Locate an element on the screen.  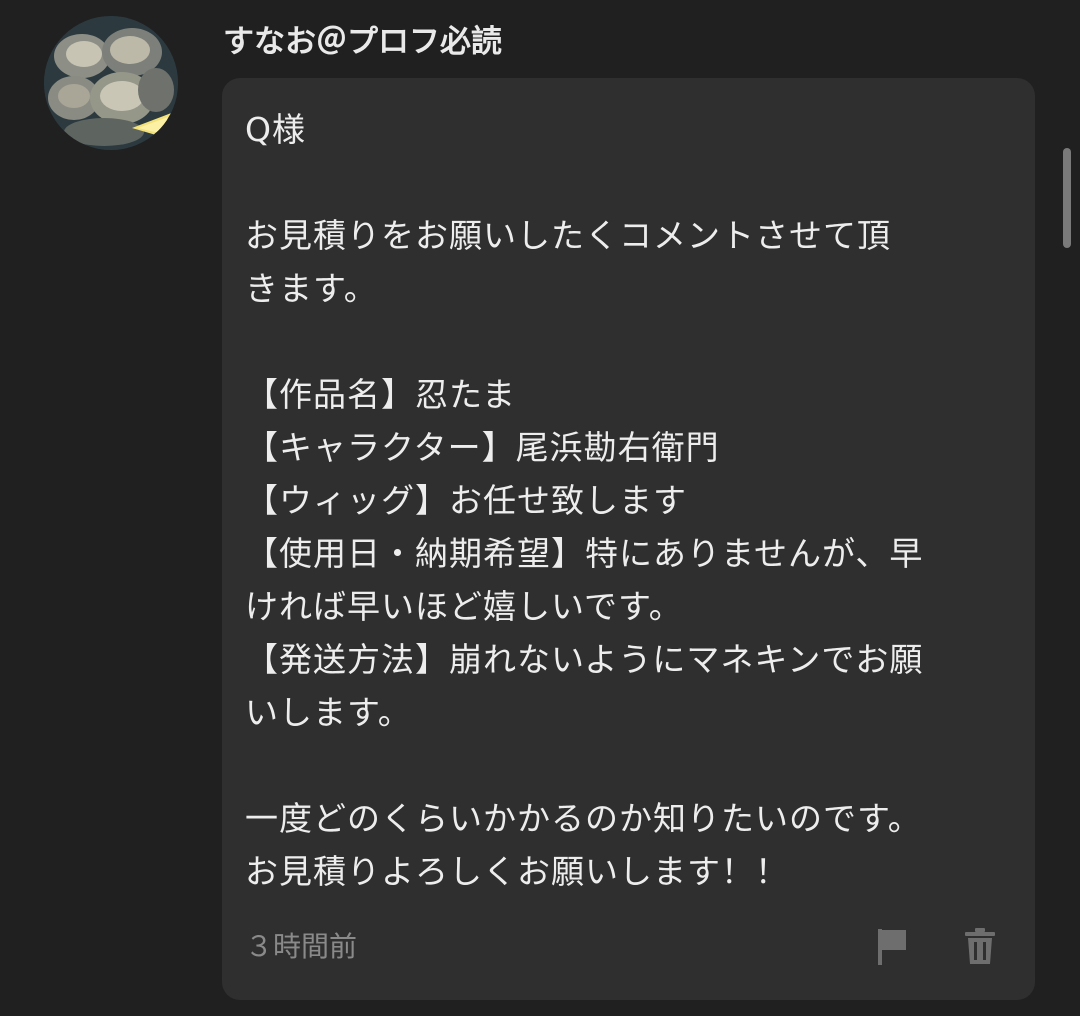
comment-timestamp: ３時間前 is located at coordinates (301, 946).